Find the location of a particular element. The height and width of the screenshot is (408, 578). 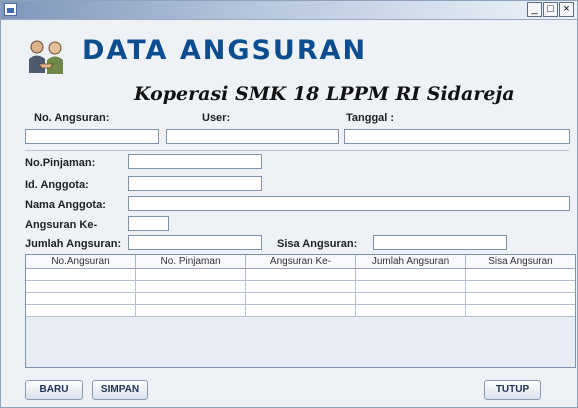

nama-anggota-label: Nama Anggota: is located at coordinates (65, 205).